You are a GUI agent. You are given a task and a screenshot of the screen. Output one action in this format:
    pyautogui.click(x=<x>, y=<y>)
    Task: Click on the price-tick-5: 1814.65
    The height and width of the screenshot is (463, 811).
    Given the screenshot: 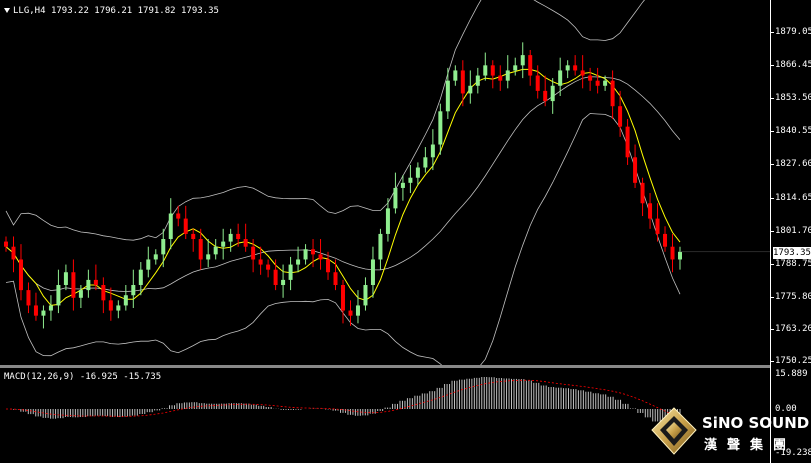 What is the action you would take?
    pyautogui.click(x=793, y=198)
    